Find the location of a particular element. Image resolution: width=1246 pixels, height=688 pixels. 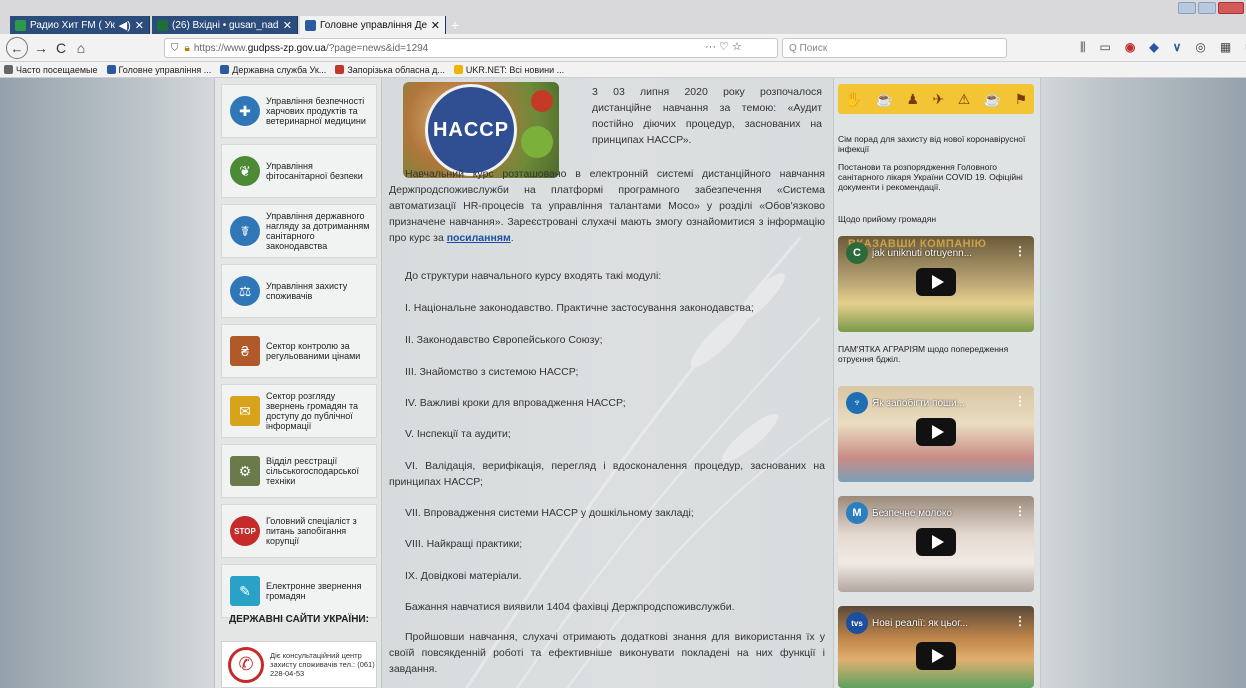

haccp-image: HACCP is located at coordinates (481, 130).